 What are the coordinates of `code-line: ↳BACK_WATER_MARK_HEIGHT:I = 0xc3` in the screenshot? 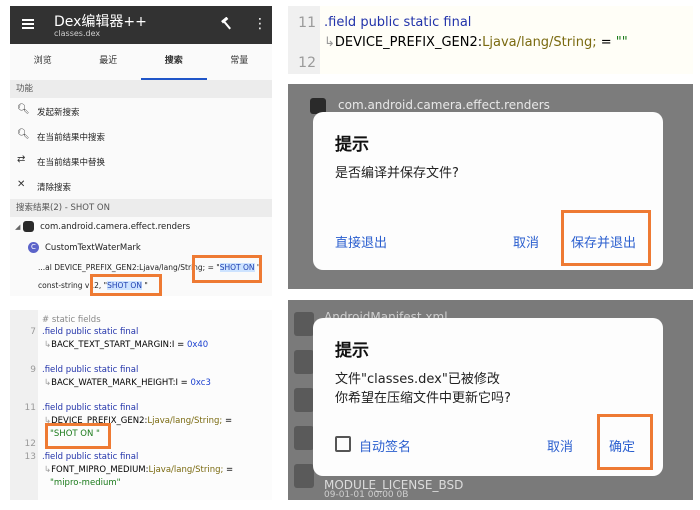 It's located at (127, 383).